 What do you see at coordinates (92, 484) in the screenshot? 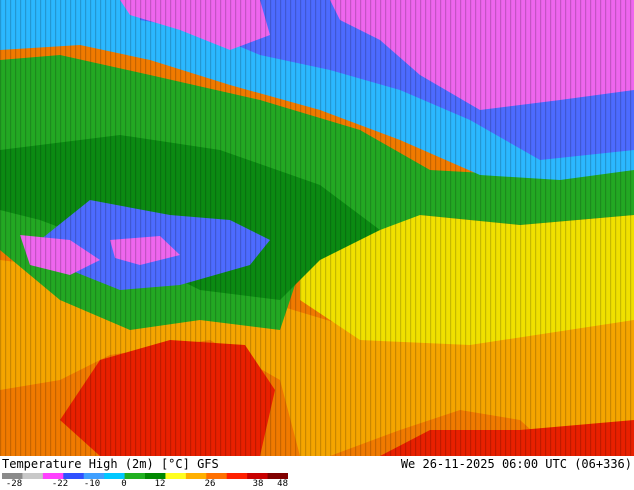
I see `scale-tick-label: -10` at bounding box center [92, 484].